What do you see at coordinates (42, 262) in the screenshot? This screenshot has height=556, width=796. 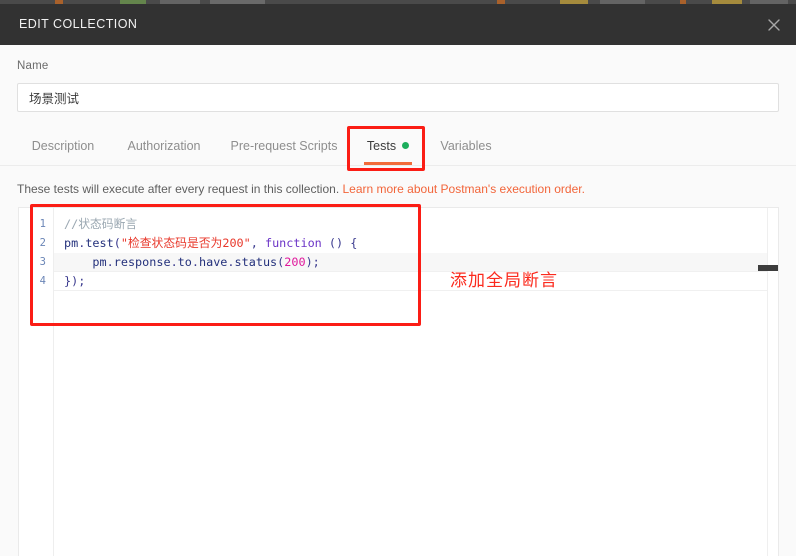 I see `line-number: 3` at bounding box center [42, 262].